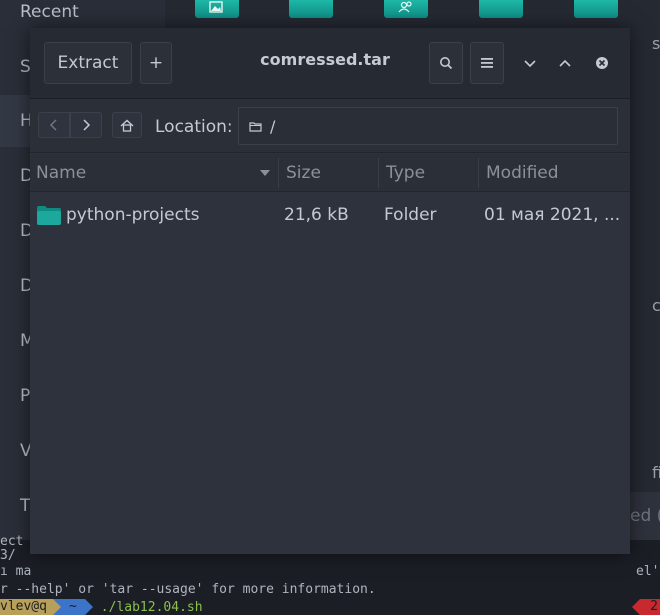  What do you see at coordinates (12, 541) in the screenshot?
I see `terminal-line: ect` at bounding box center [12, 541].